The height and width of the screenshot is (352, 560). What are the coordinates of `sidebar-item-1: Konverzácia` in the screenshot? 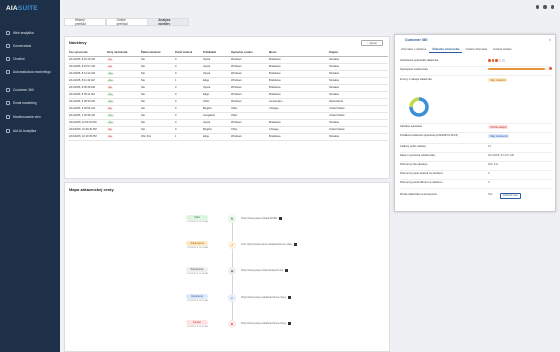 It's located at (30, 45).